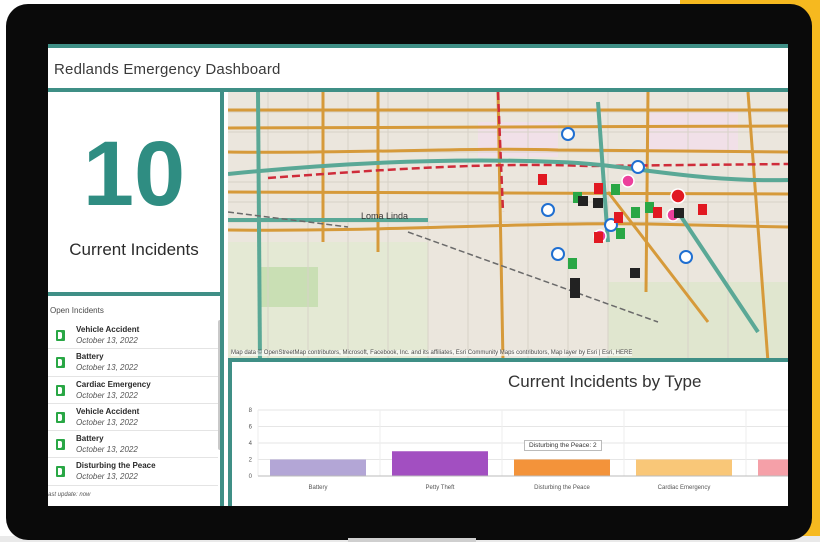 Image resolution: width=820 pixels, height=542 pixels. Describe the element at coordinates (562, 468) in the screenshot. I see `bar-disturbing-the-peace` at that location.